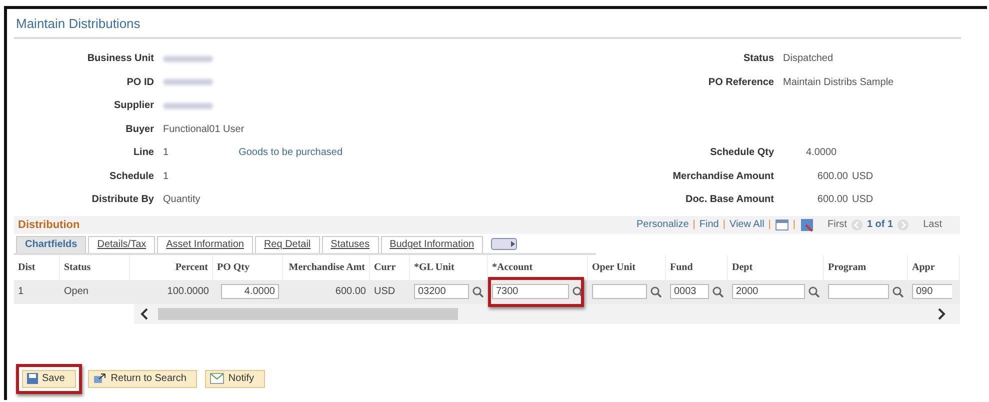 This screenshot has height=402, width=989. Describe the element at coordinates (723, 176) in the screenshot. I see `field-label: Merchandise Amount` at that location.